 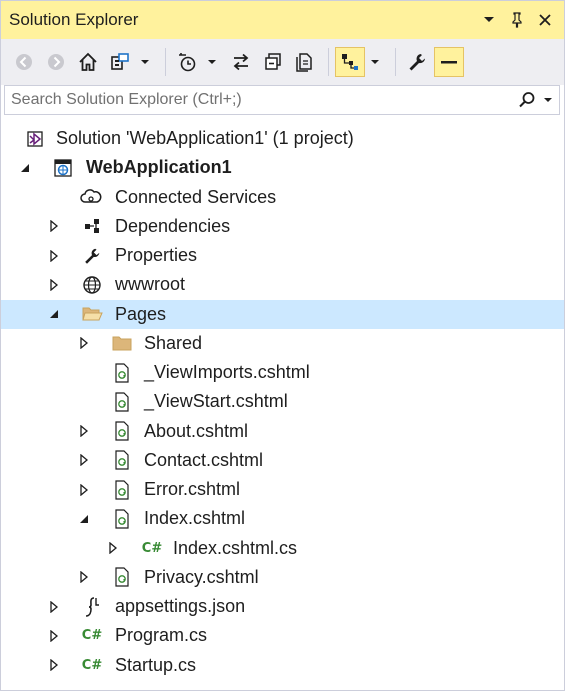 I want to click on globe-icon, so click(x=92, y=285).